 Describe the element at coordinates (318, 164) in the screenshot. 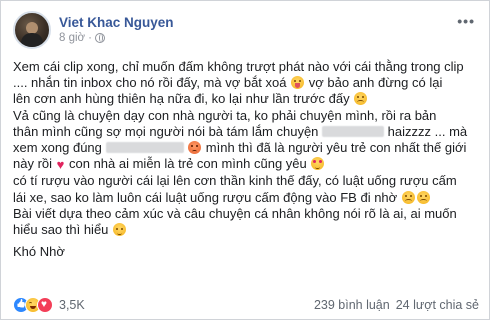

I see `love-emoji-icon` at that location.